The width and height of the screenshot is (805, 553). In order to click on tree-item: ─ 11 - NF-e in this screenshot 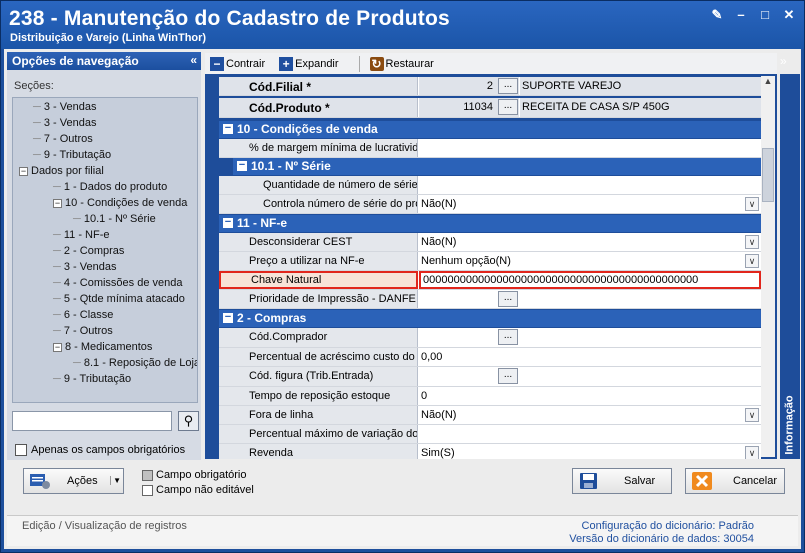, I will do `click(81, 235)`.